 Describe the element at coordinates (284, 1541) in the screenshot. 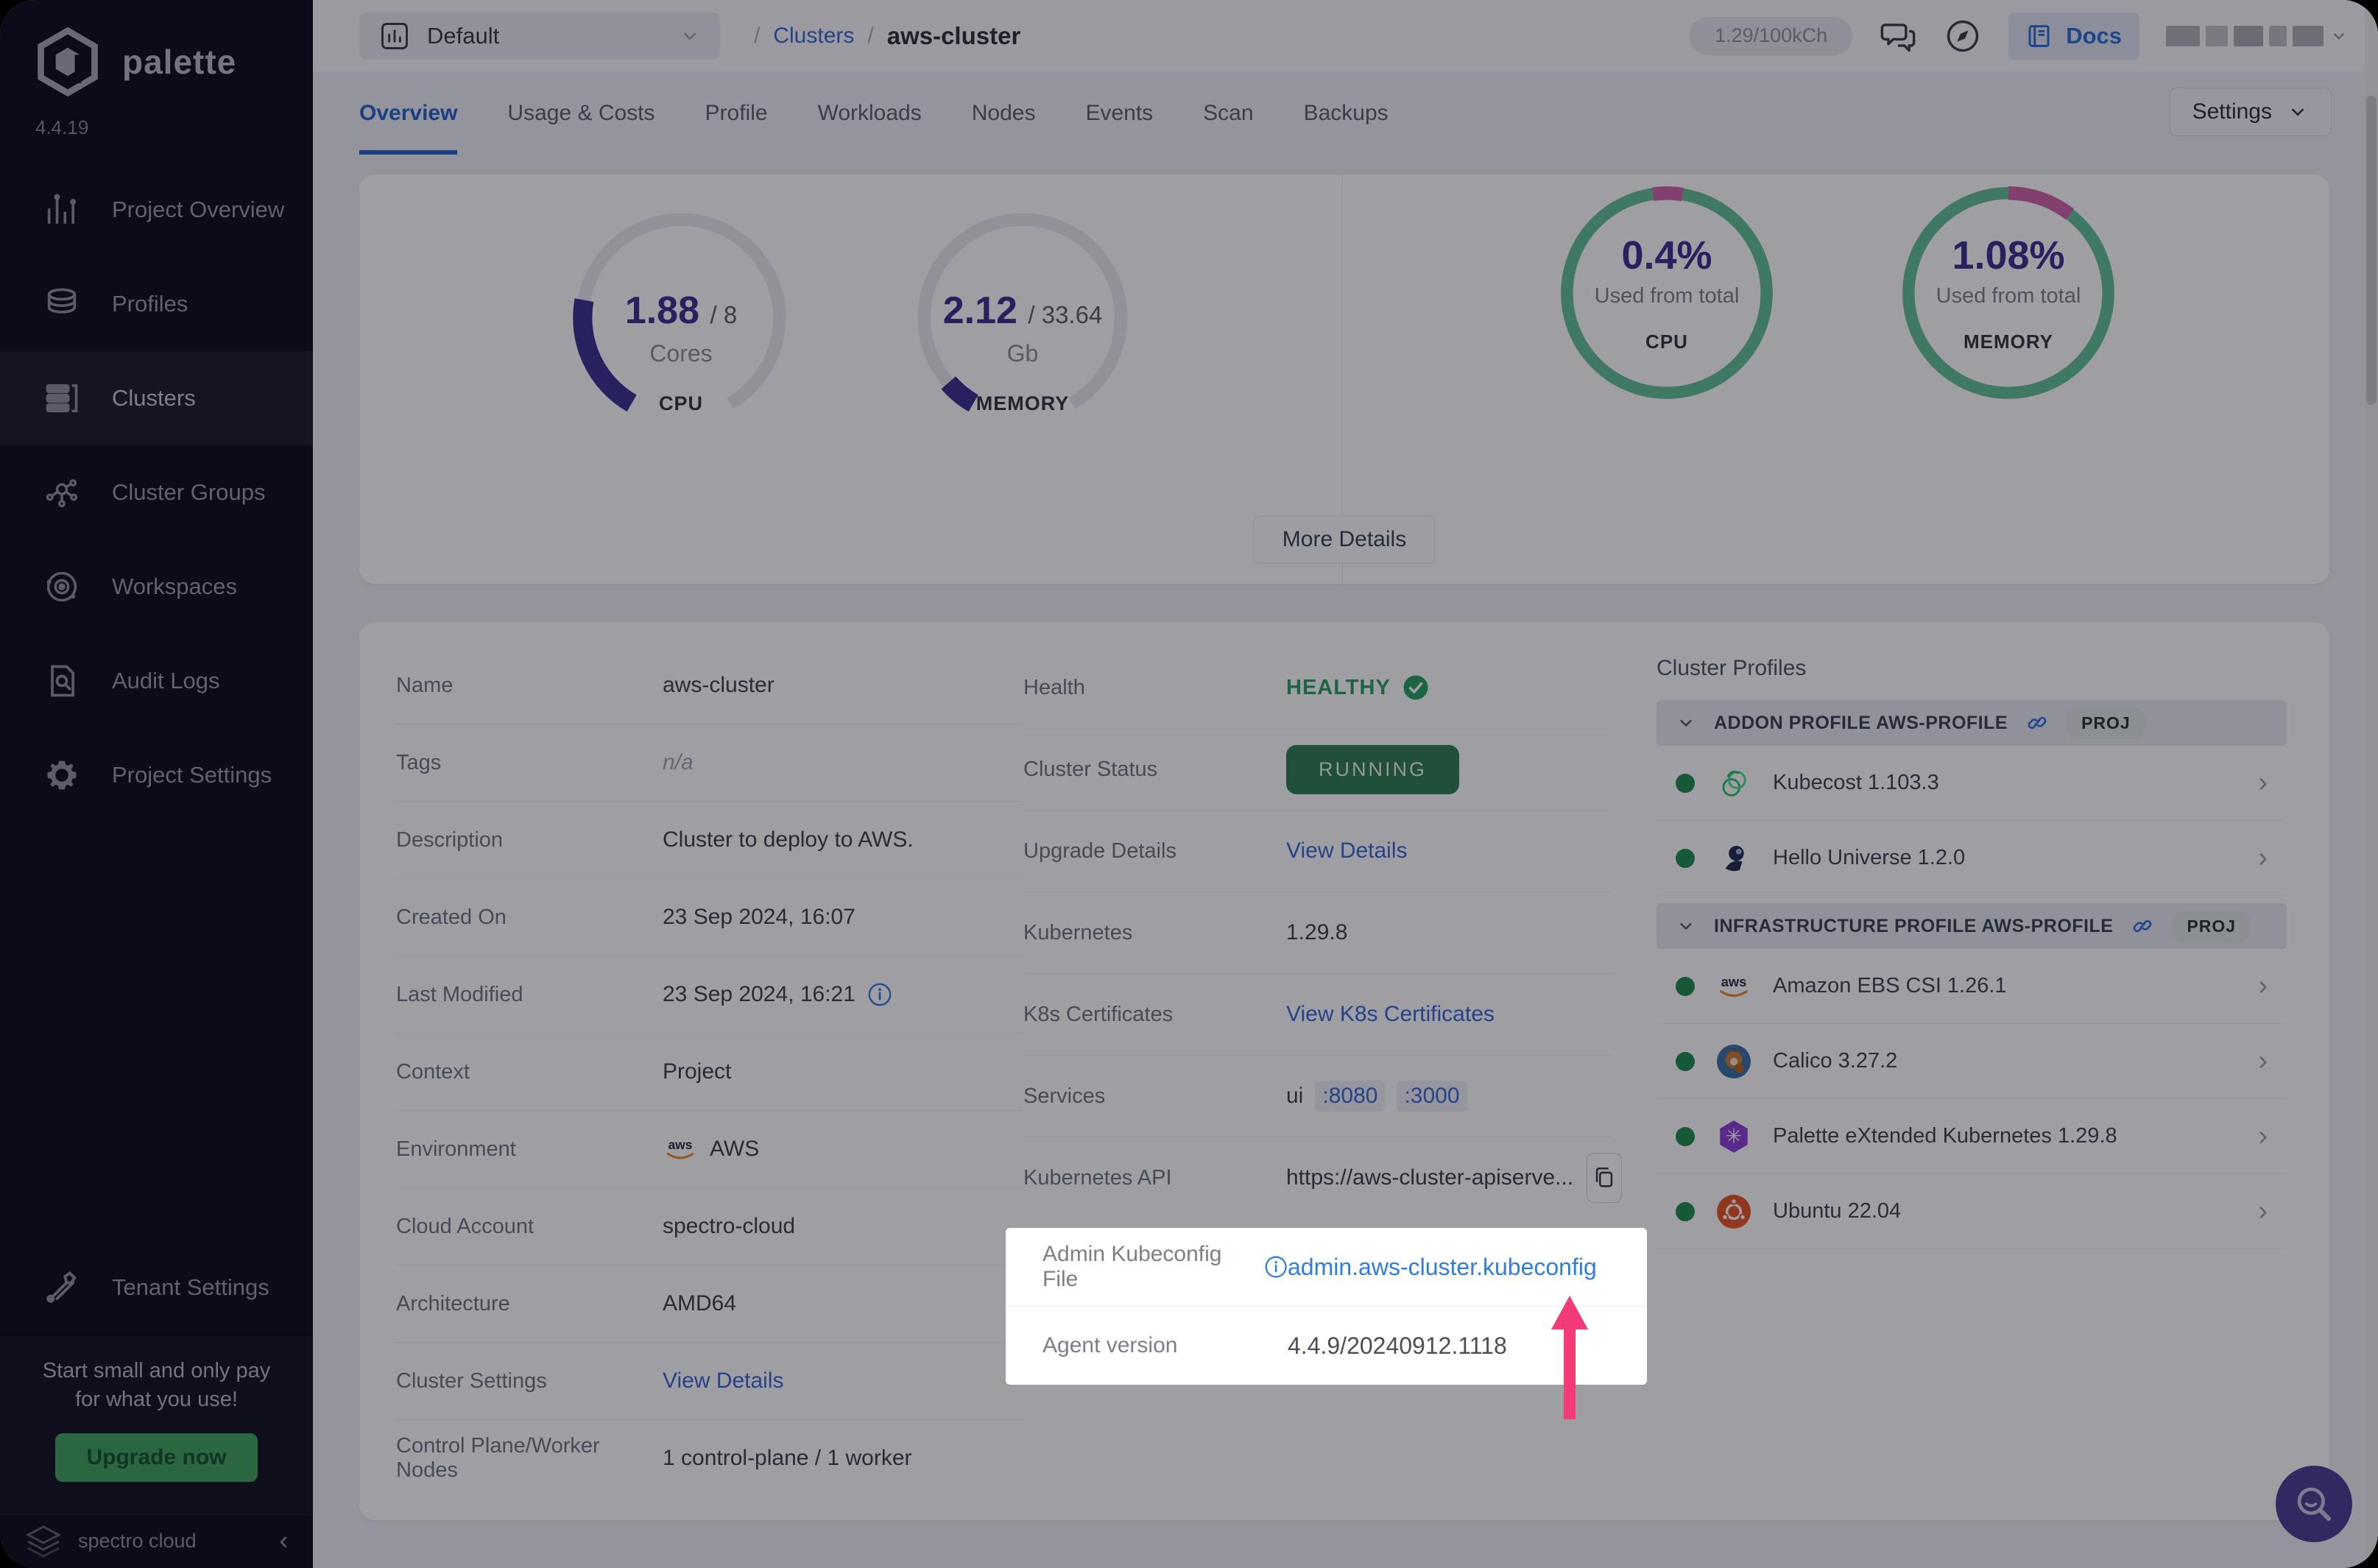

I see `collapse-sidebar-icon: ‹` at that location.